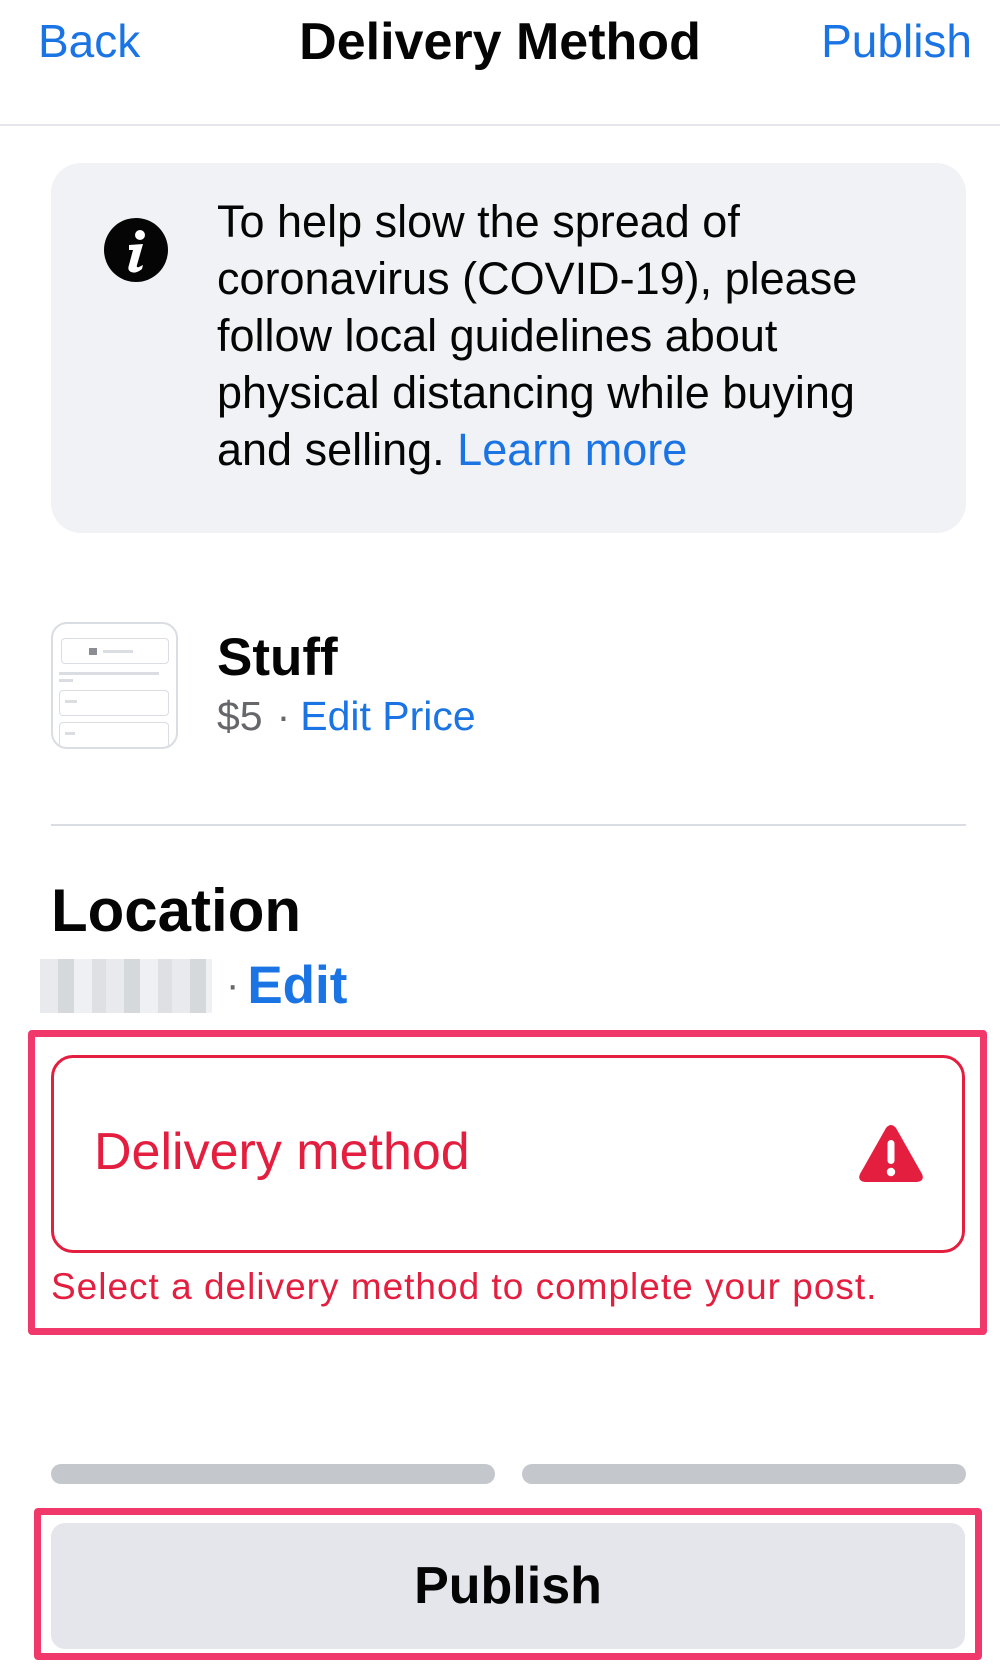 Image resolution: width=1000 pixels, height=1665 pixels. Describe the element at coordinates (572, 449) in the screenshot. I see `learn-more-link: Learn more` at that location.